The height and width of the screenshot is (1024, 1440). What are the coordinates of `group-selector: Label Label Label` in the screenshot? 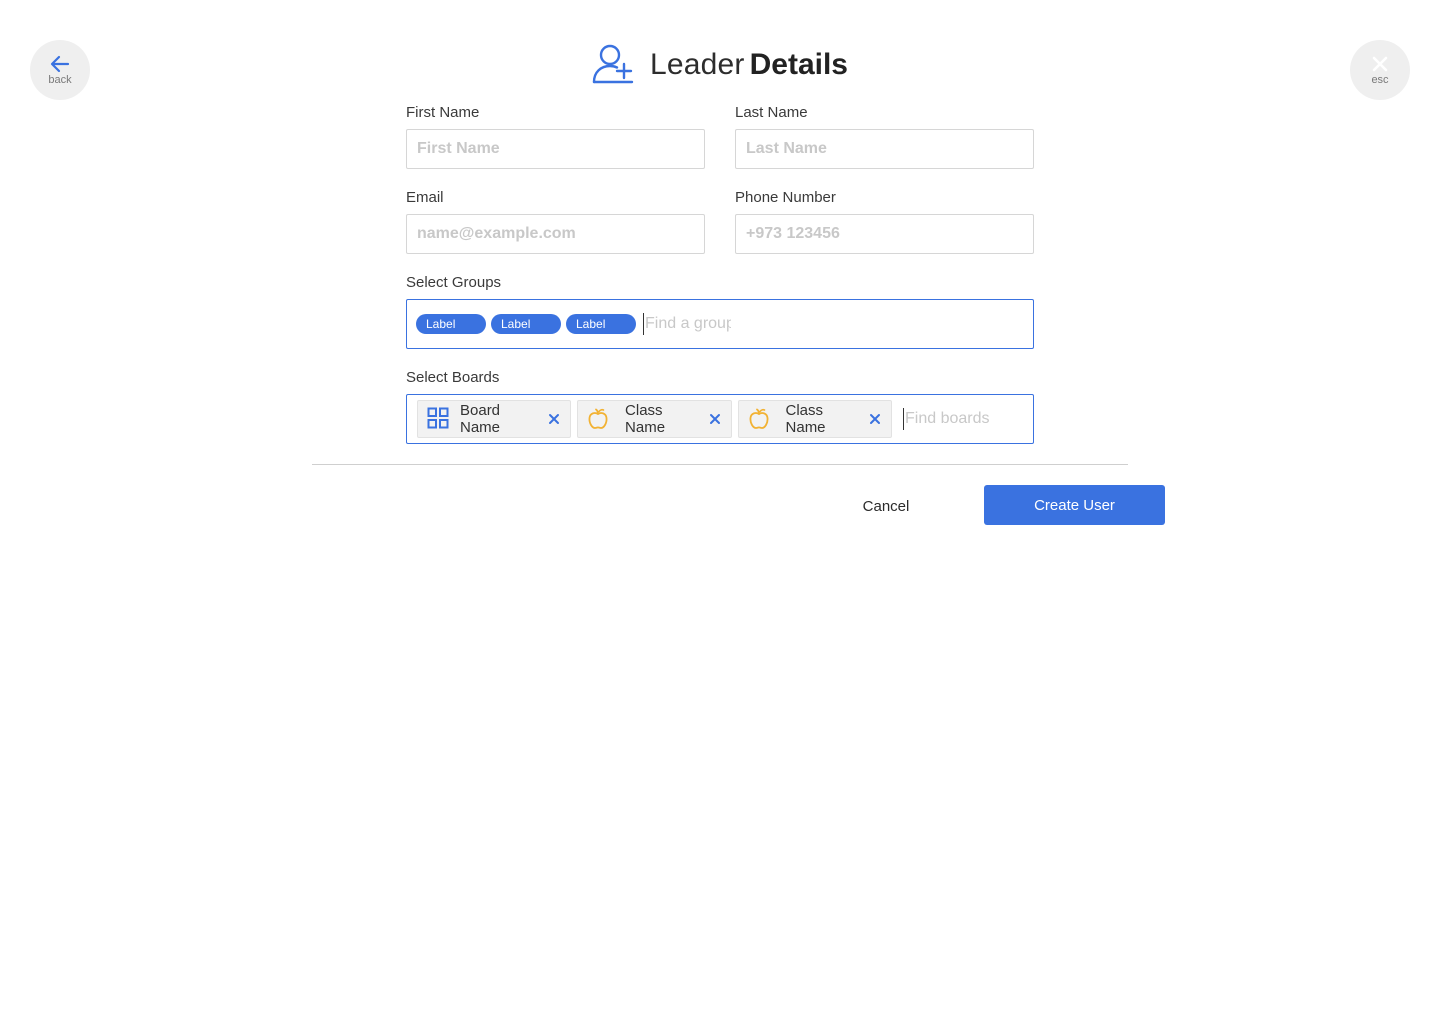 It's located at (720, 324).